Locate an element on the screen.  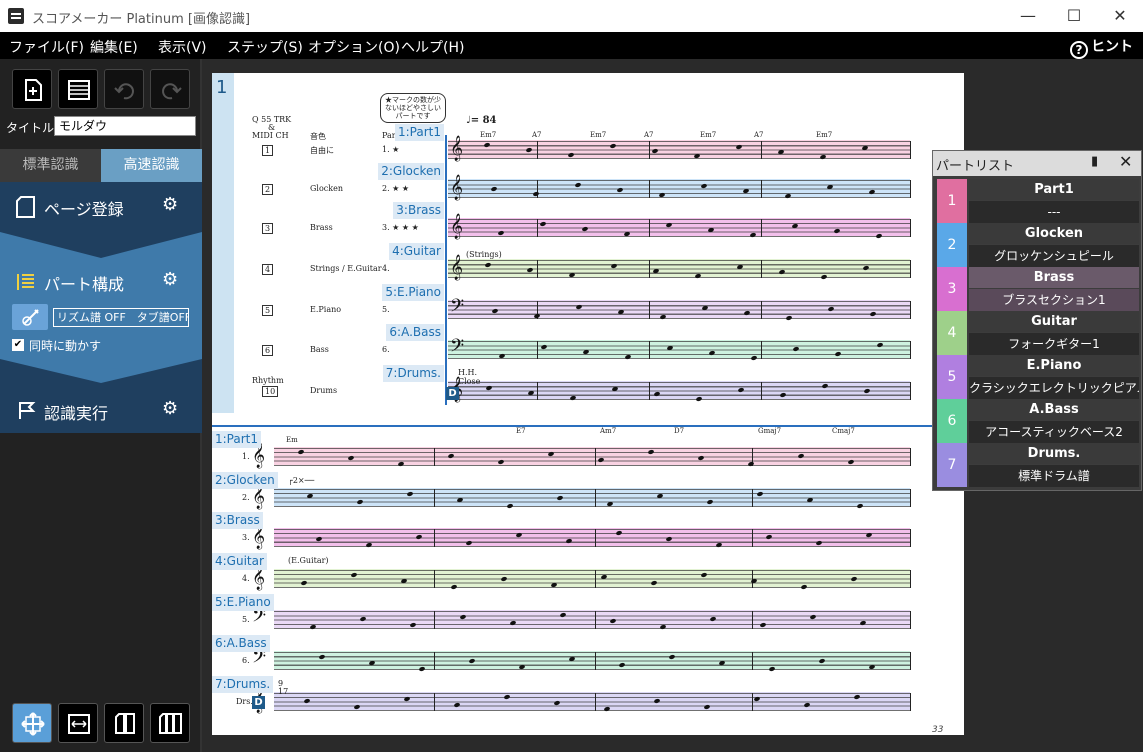
part-list-item: 6 A.Bass アコースティックベース2 is located at coordinates (1038, 421).